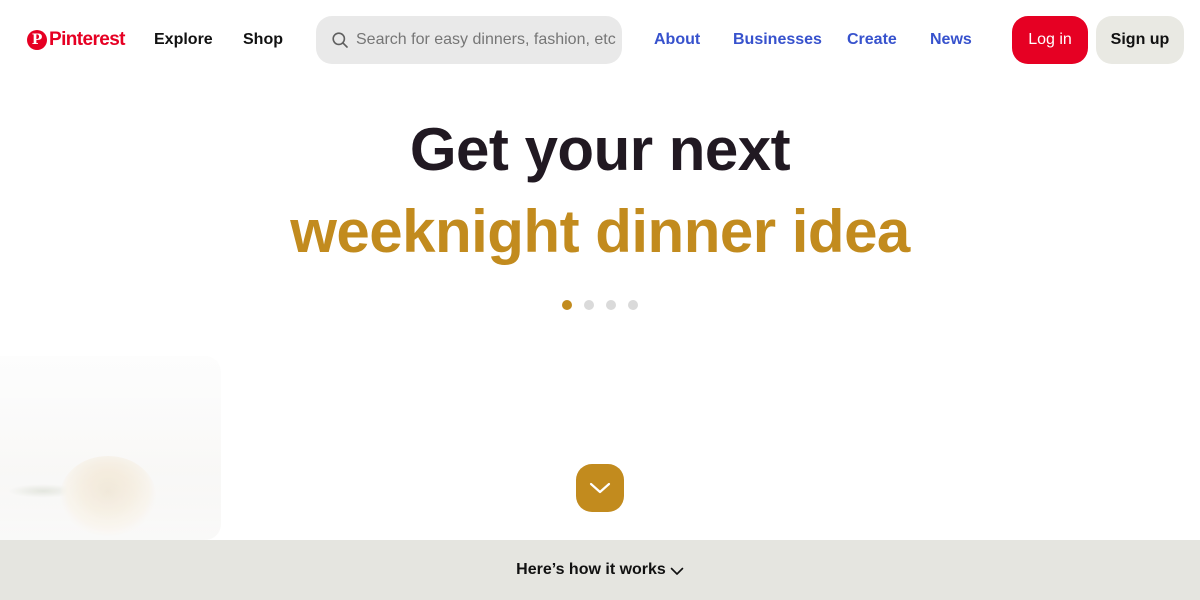 The image size is (1200, 600). What do you see at coordinates (1140, 40) in the screenshot?
I see `signup-button: Sign up` at bounding box center [1140, 40].